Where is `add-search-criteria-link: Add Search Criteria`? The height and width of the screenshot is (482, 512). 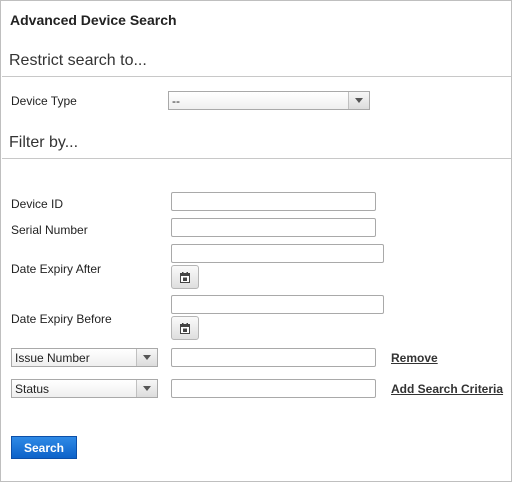
add-search-criteria-link: Add Search Criteria is located at coordinates (447, 389).